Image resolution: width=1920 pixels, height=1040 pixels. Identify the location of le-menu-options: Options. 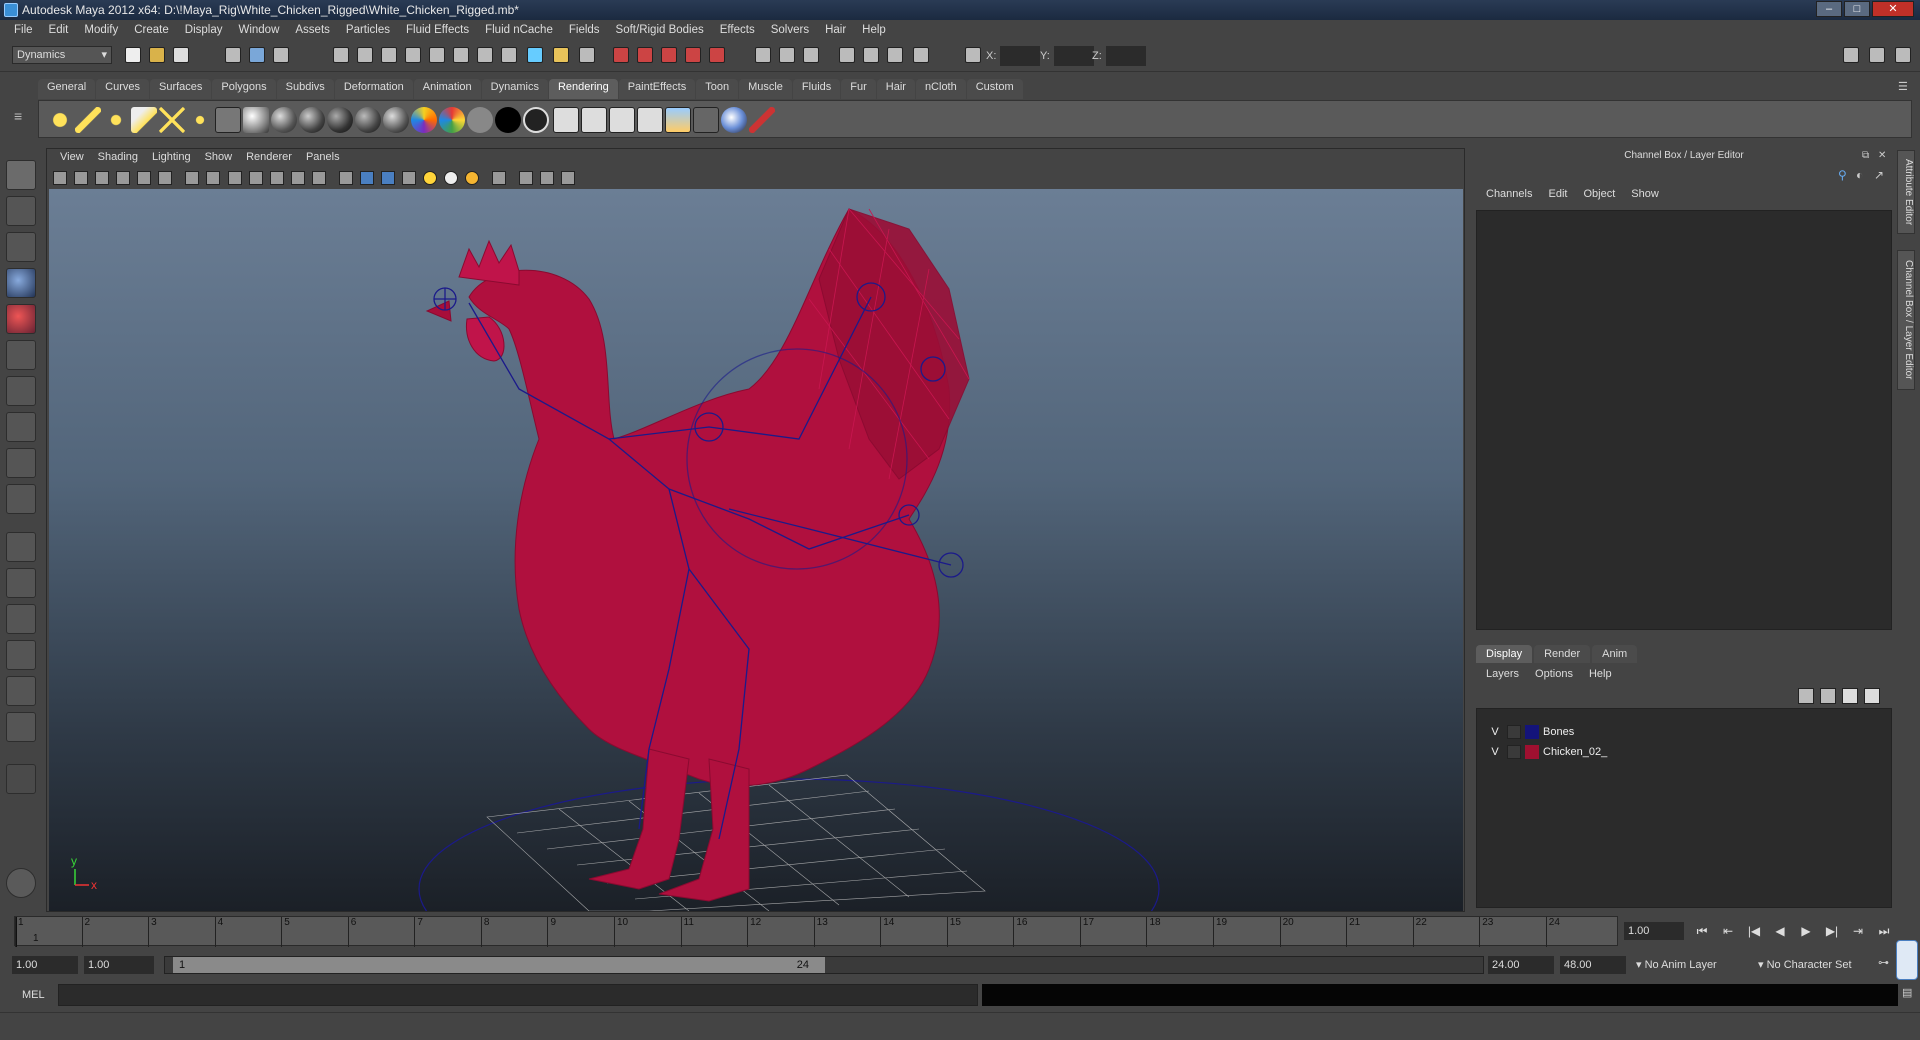
(1554, 674).